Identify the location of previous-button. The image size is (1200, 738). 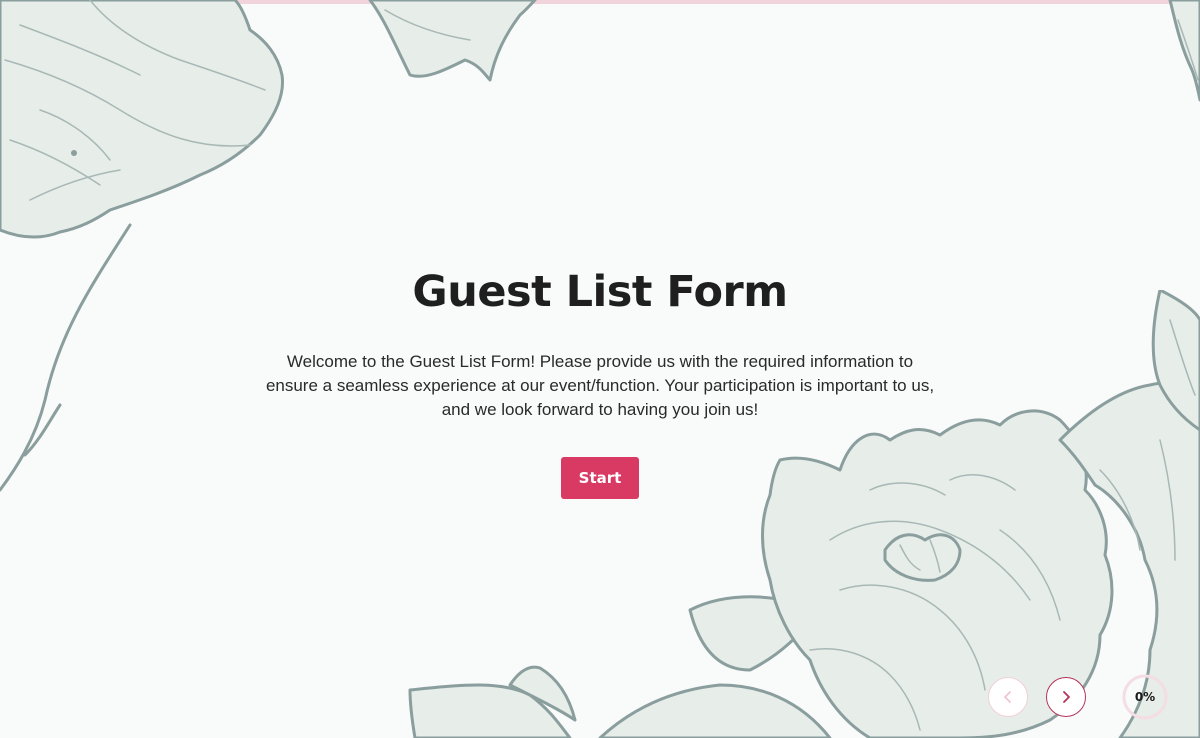
(1008, 697).